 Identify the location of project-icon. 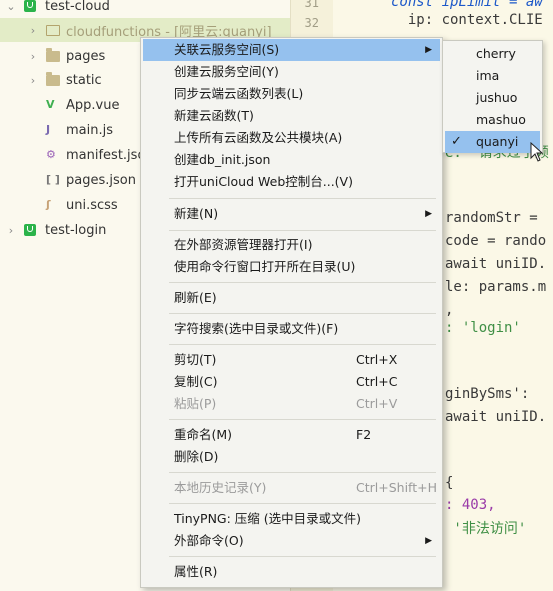
(31, 230).